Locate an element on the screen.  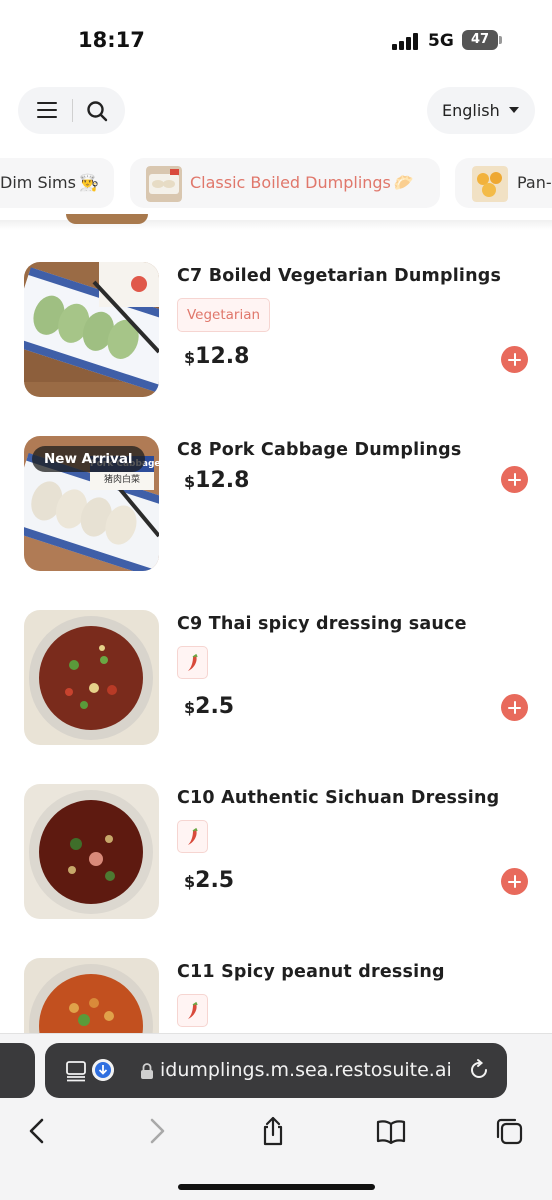
reload-icon is located at coordinates (479, 1070).